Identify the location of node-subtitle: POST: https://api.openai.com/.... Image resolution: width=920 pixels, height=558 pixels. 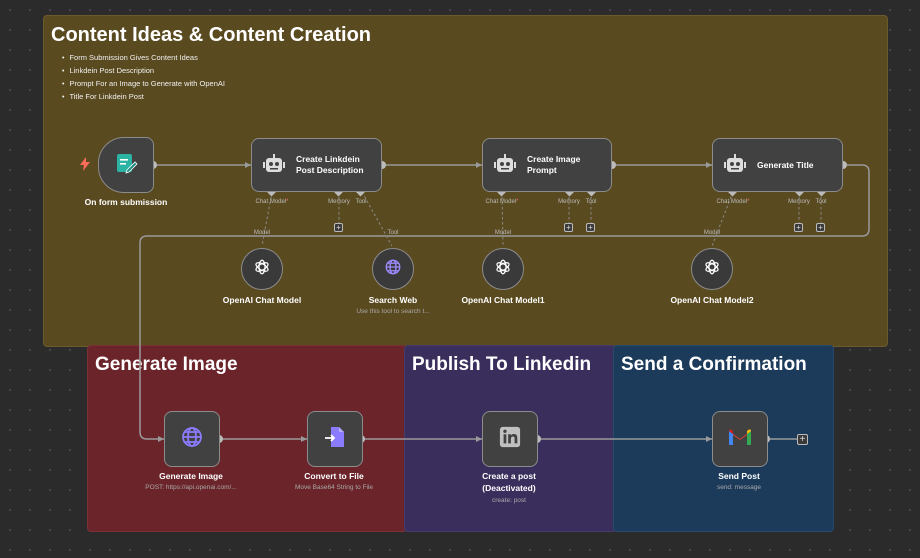
(191, 487).